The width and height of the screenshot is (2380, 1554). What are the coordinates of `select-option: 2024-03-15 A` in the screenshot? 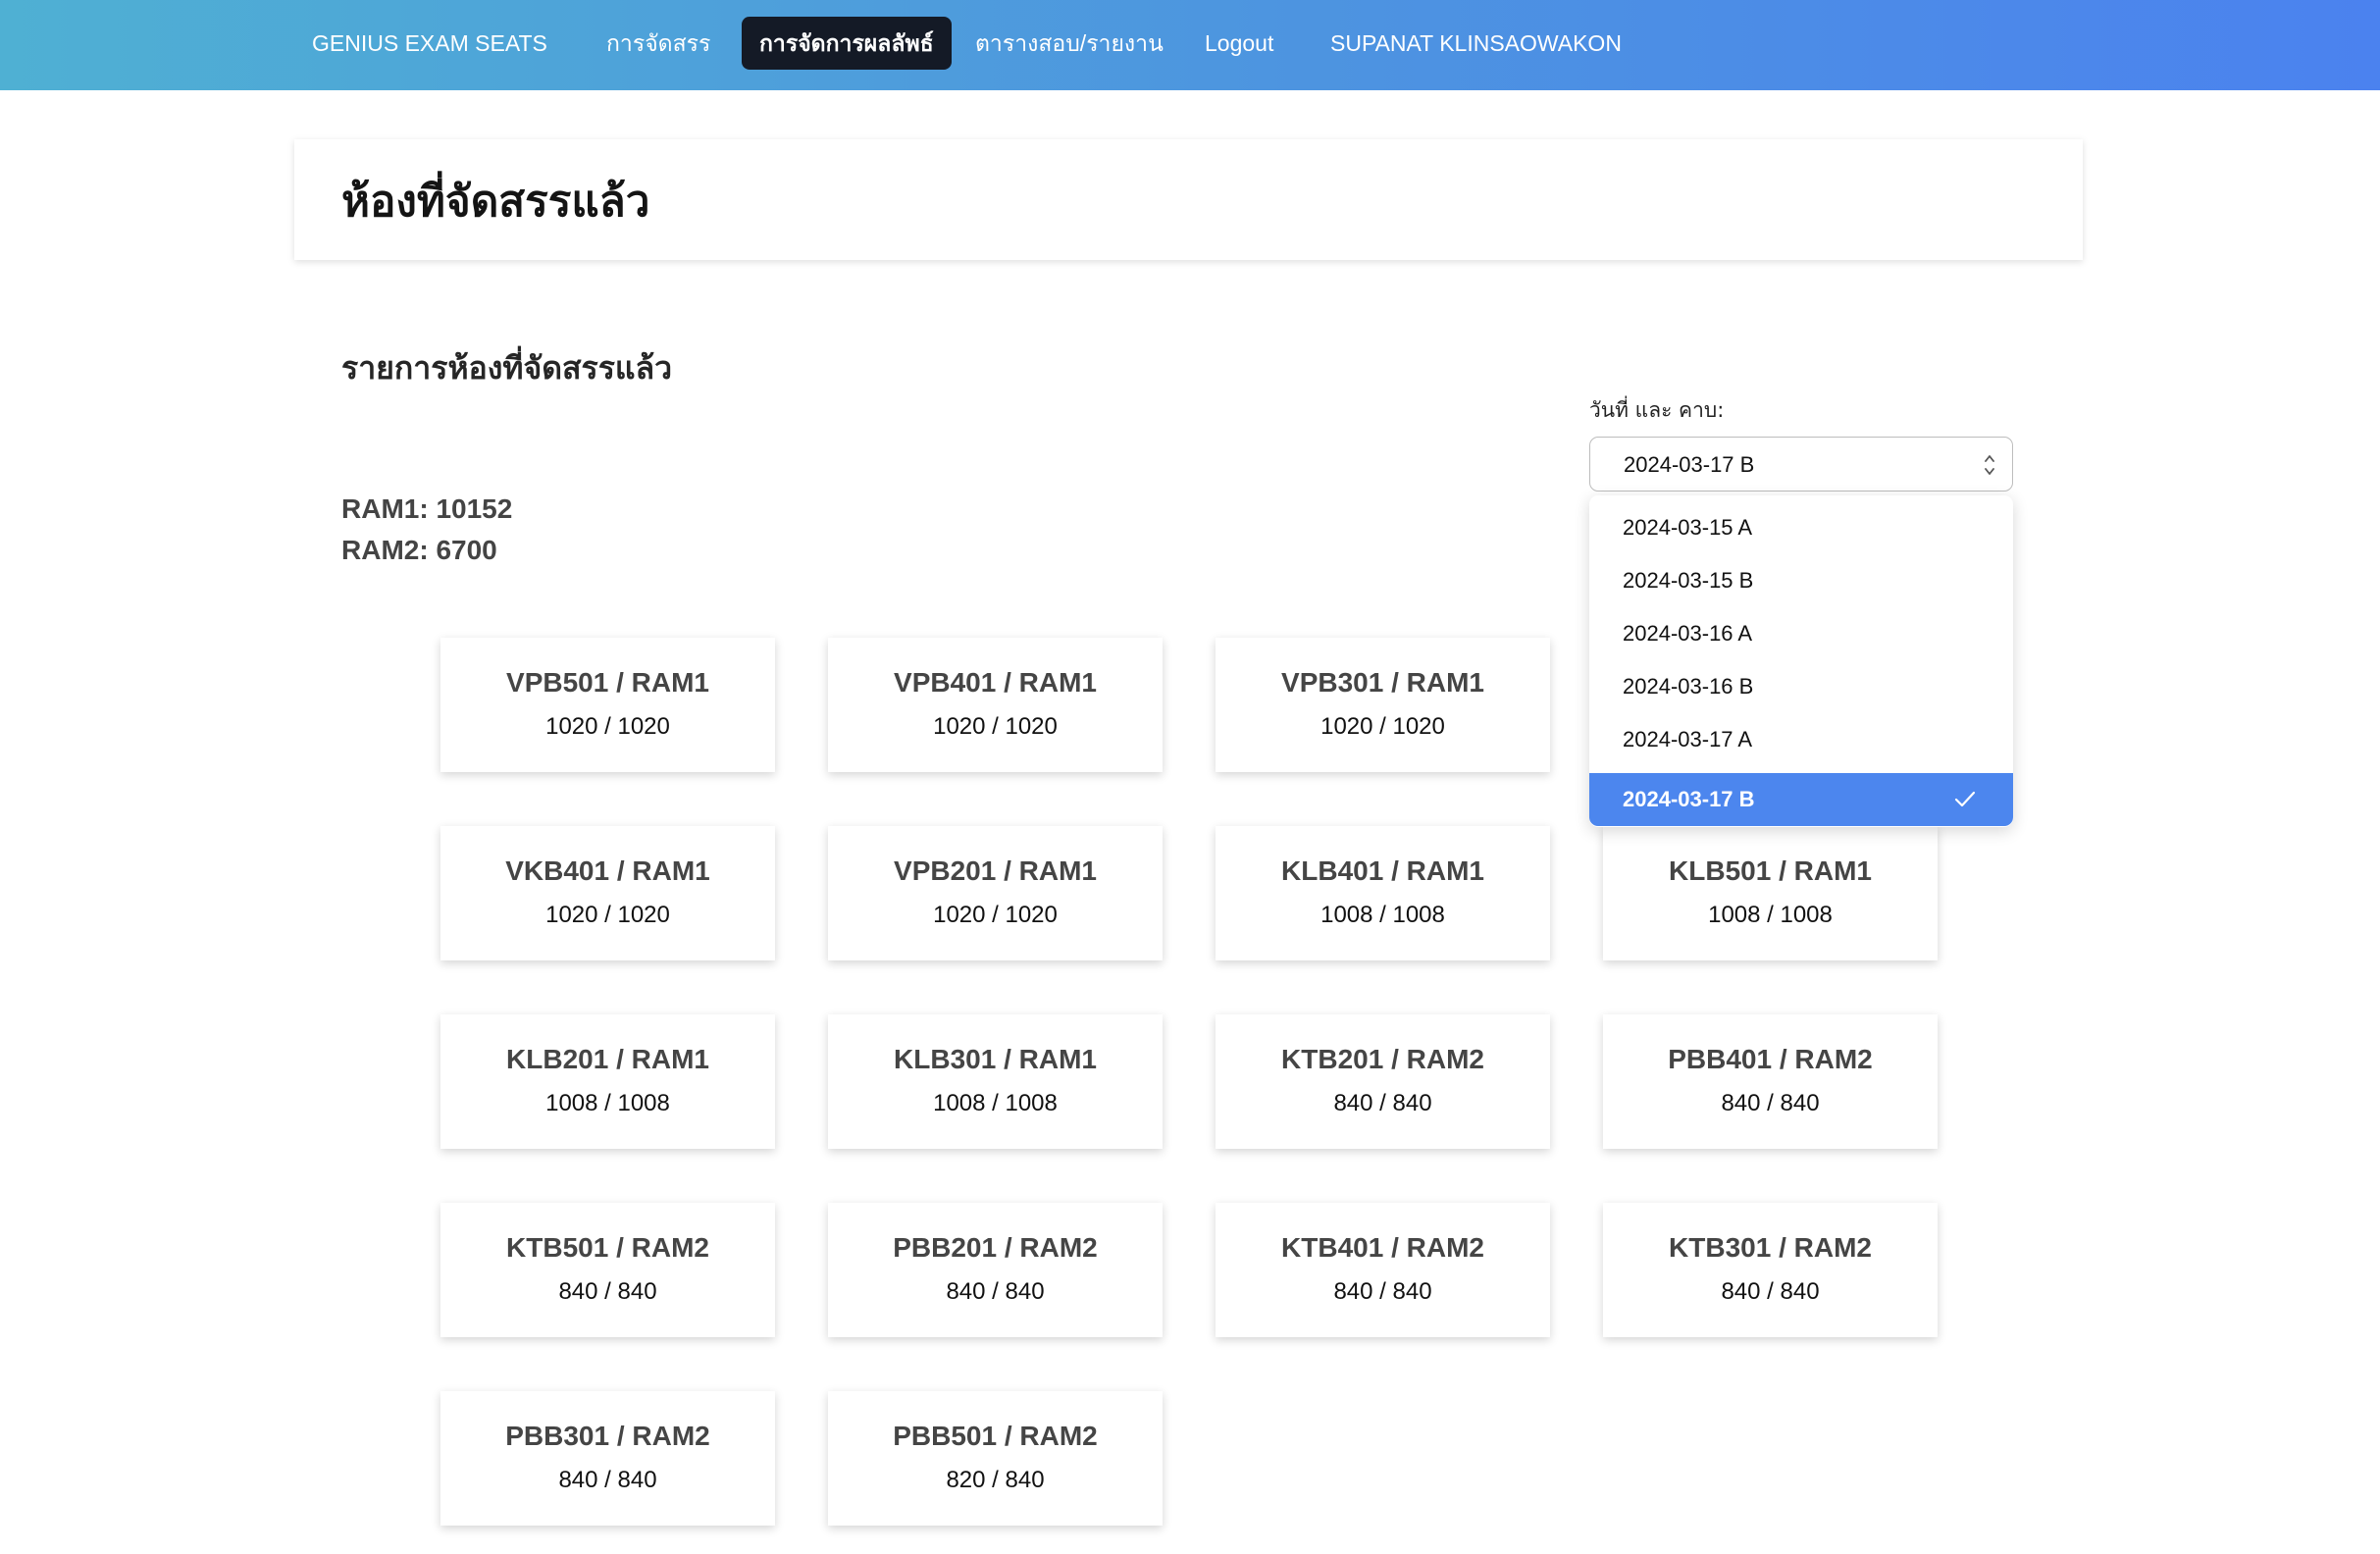 It's located at (1801, 527).